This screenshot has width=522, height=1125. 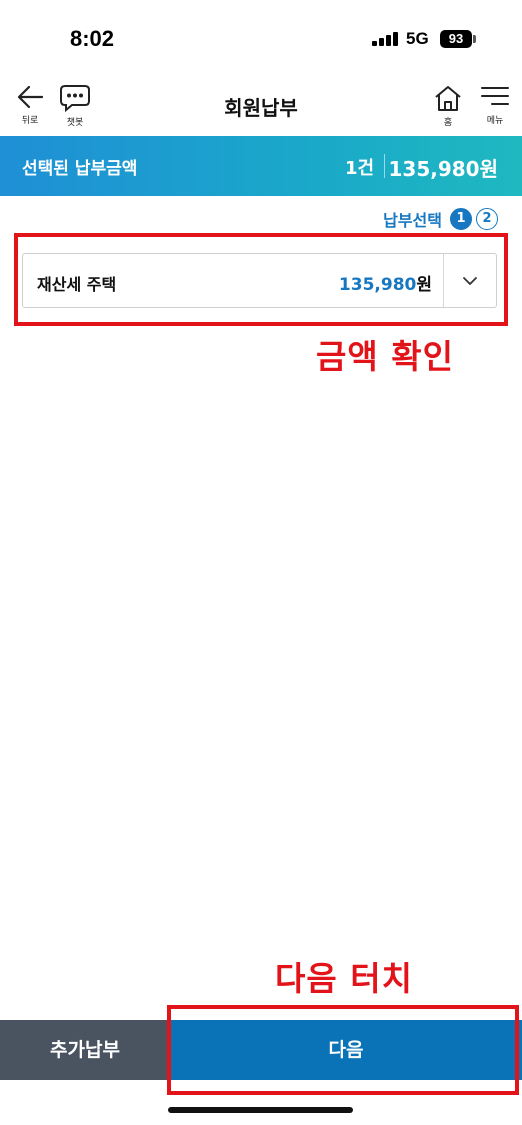 What do you see at coordinates (360, 168) in the screenshot?
I see `summary-count: 1건` at bounding box center [360, 168].